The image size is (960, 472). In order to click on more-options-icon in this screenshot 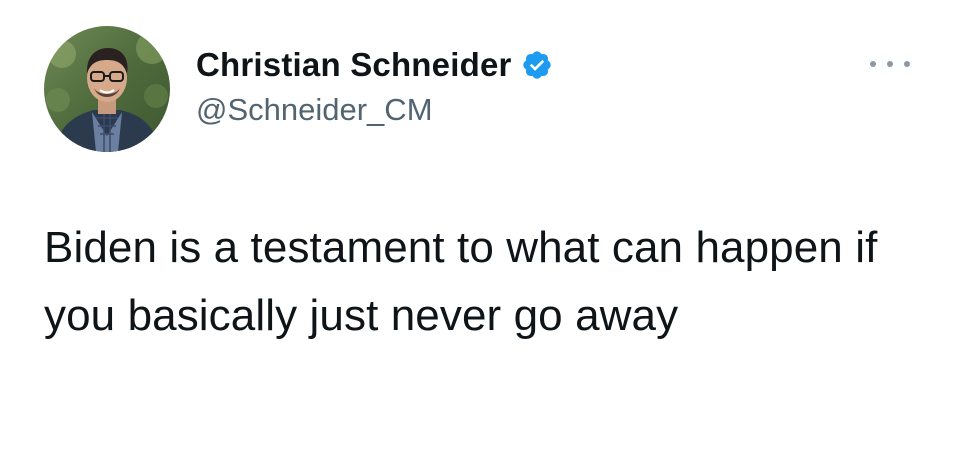, I will do `click(890, 64)`.